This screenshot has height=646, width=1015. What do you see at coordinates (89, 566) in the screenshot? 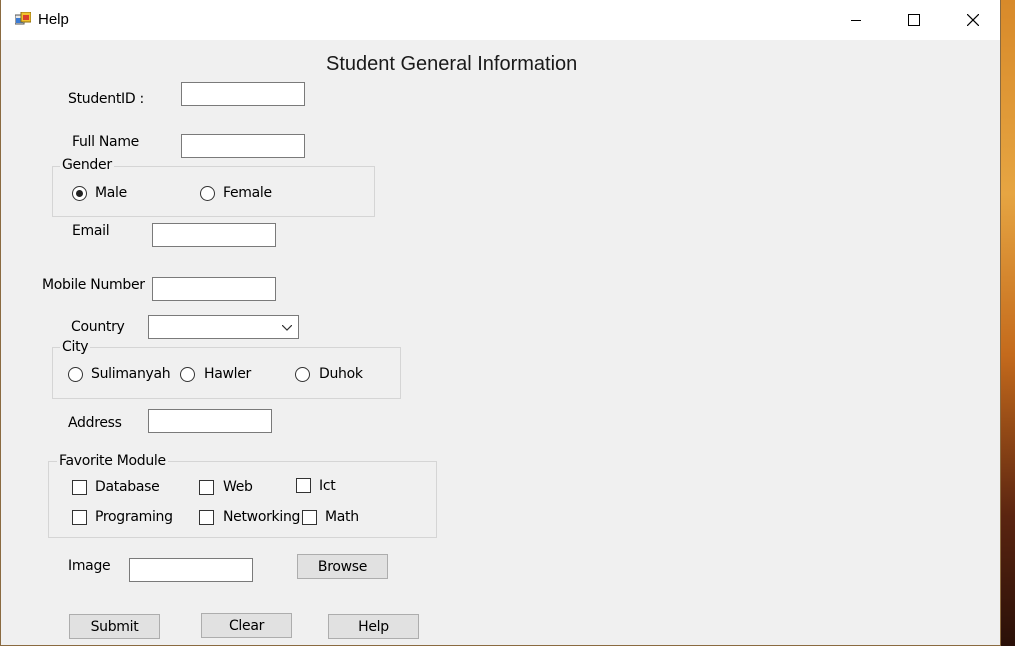
I see `image-label: Image` at bounding box center [89, 566].